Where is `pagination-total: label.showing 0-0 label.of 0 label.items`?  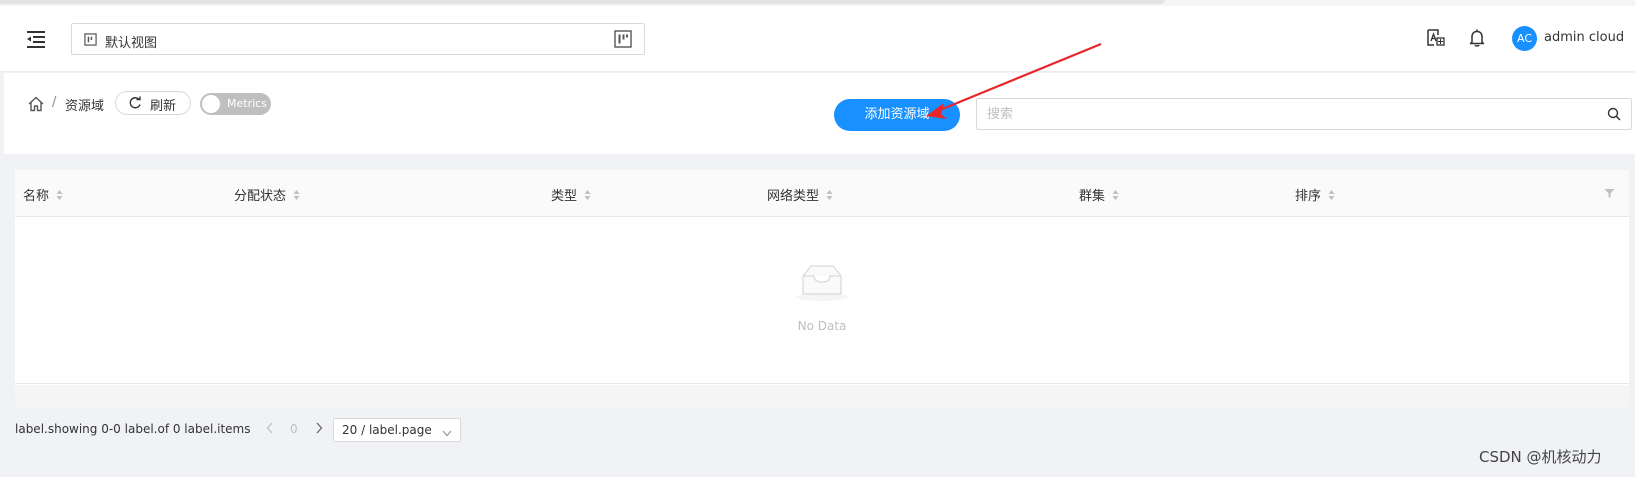 pagination-total: label.showing 0-0 label.of 0 label.items is located at coordinates (133, 429).